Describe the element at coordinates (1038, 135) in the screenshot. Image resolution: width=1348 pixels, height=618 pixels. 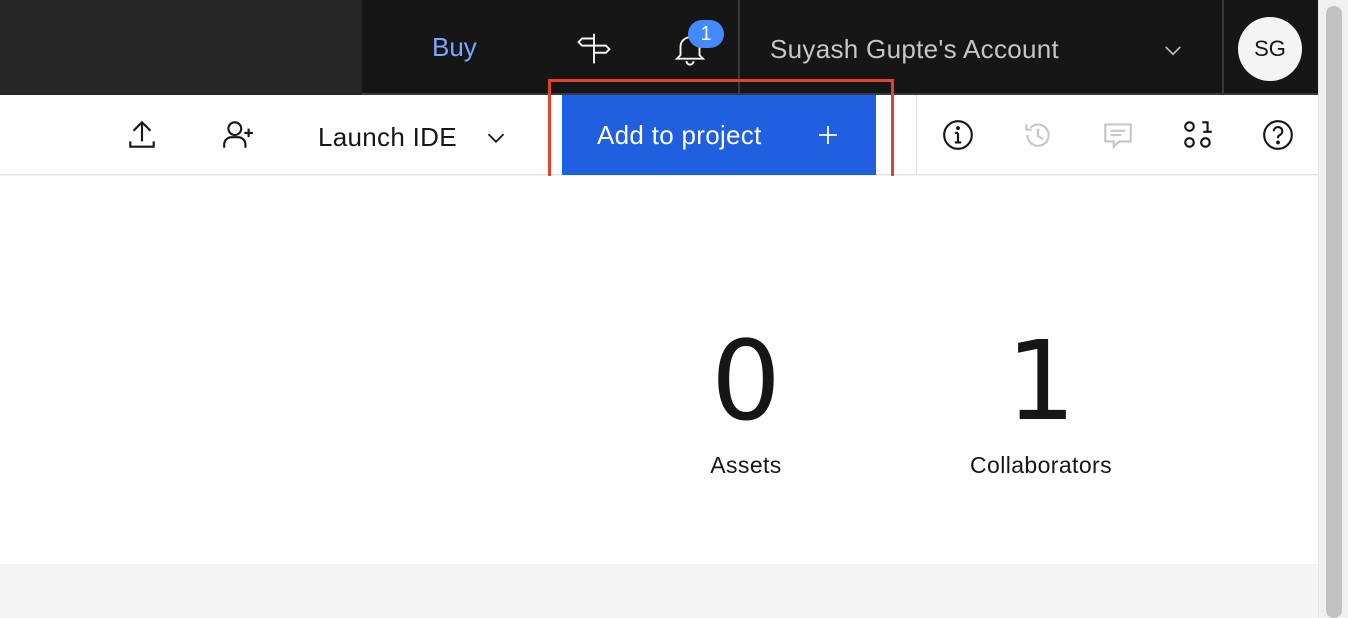
I see `history-icon` at that location.